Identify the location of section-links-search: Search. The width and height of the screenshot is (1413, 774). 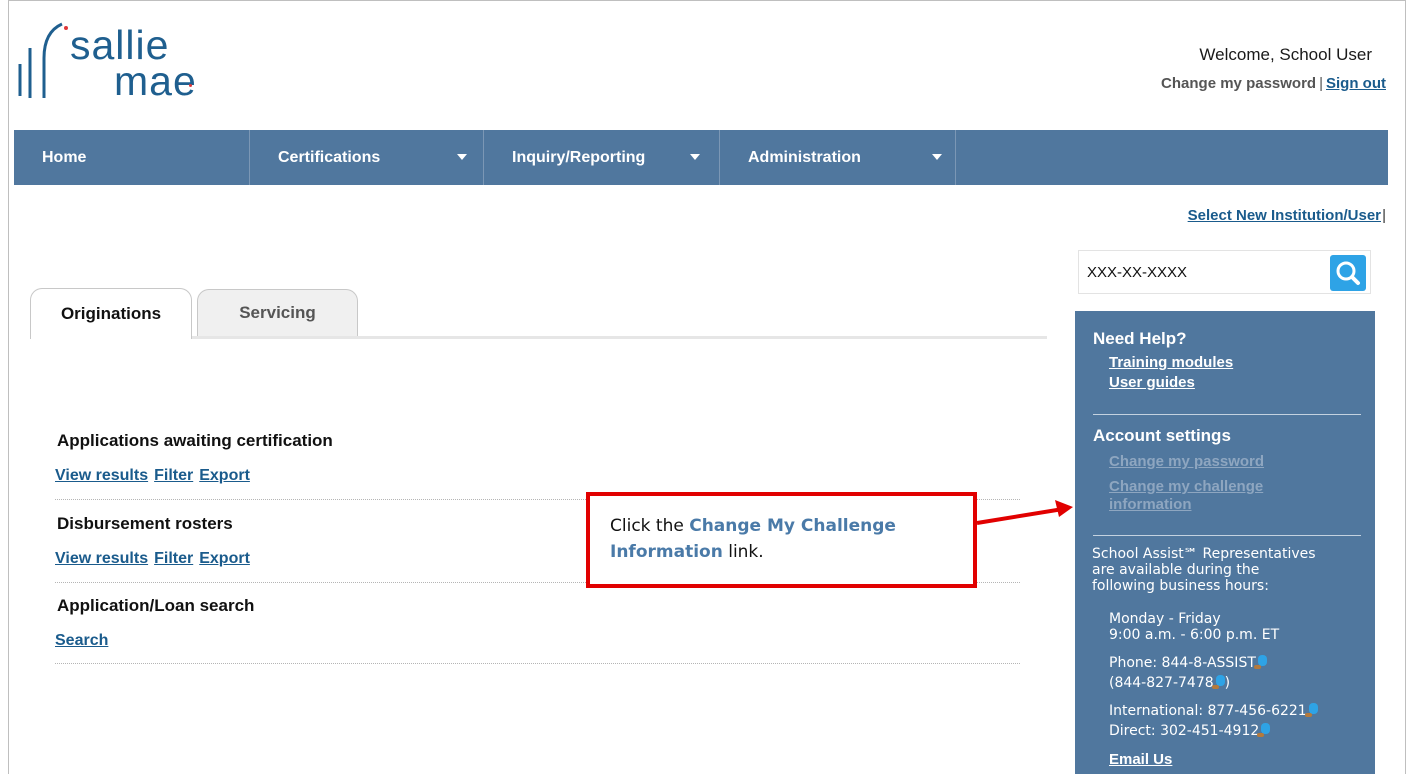
(84, 641).